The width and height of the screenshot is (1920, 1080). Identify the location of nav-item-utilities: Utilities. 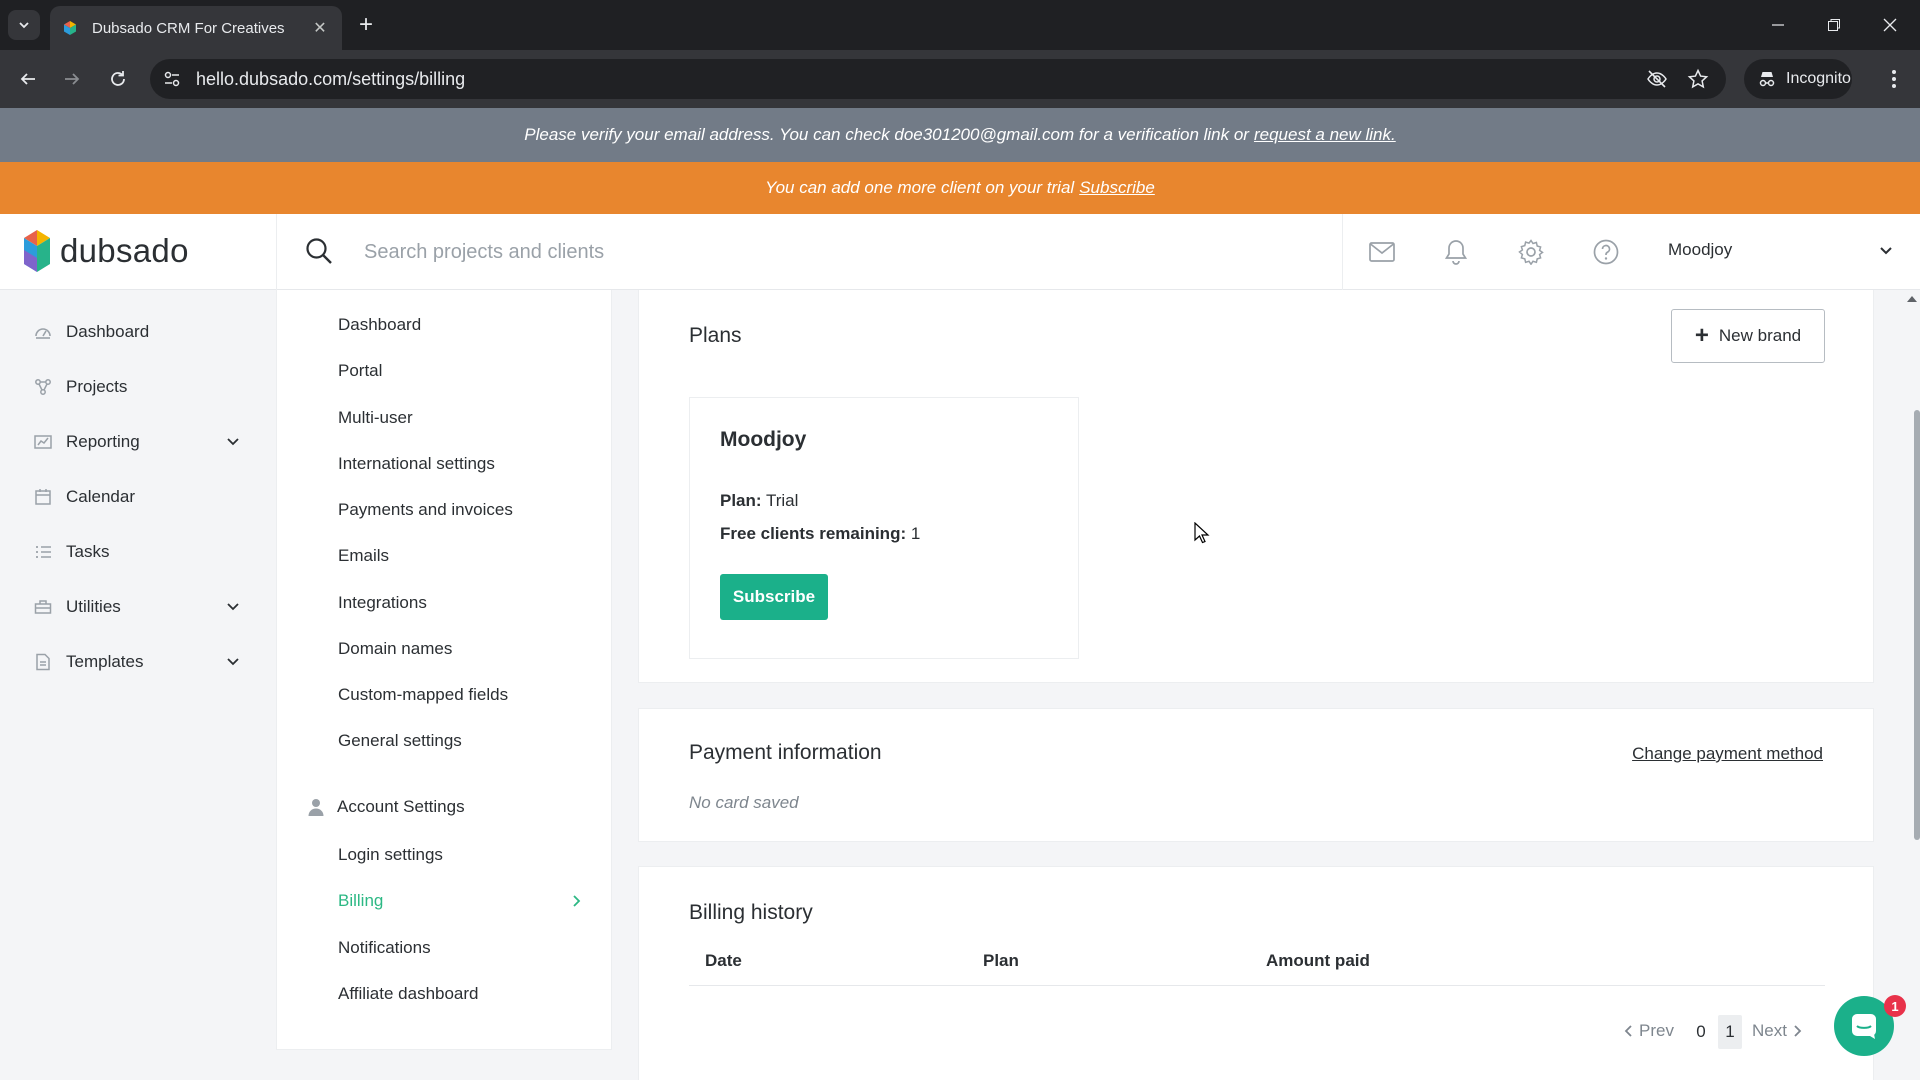
(138, 607).